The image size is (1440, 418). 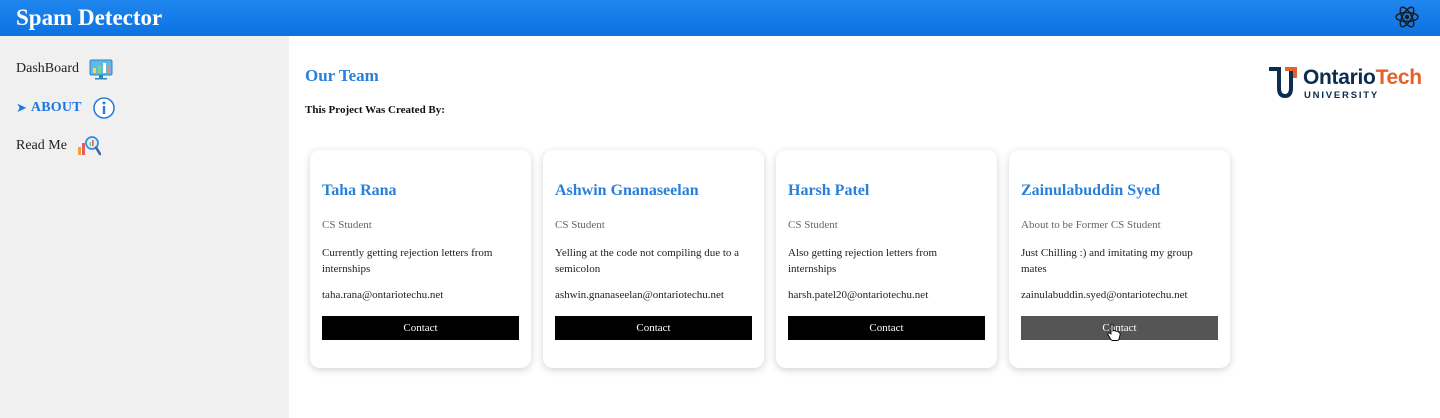 I want to click on sidebar-item-label: ABOUT, so click(x=56, y=107).